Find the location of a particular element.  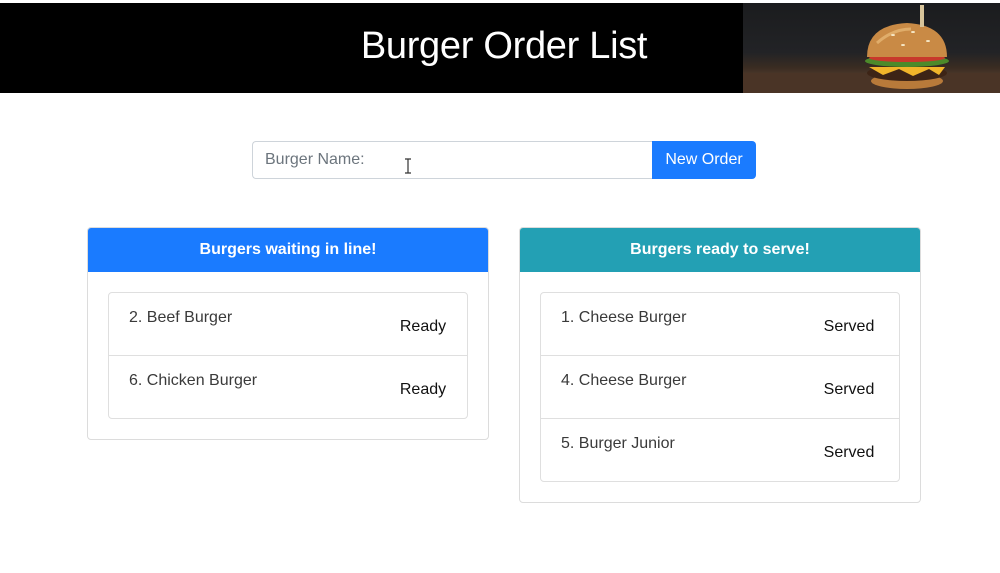

new-order-form: New Order is located at coordinates (504, 160).